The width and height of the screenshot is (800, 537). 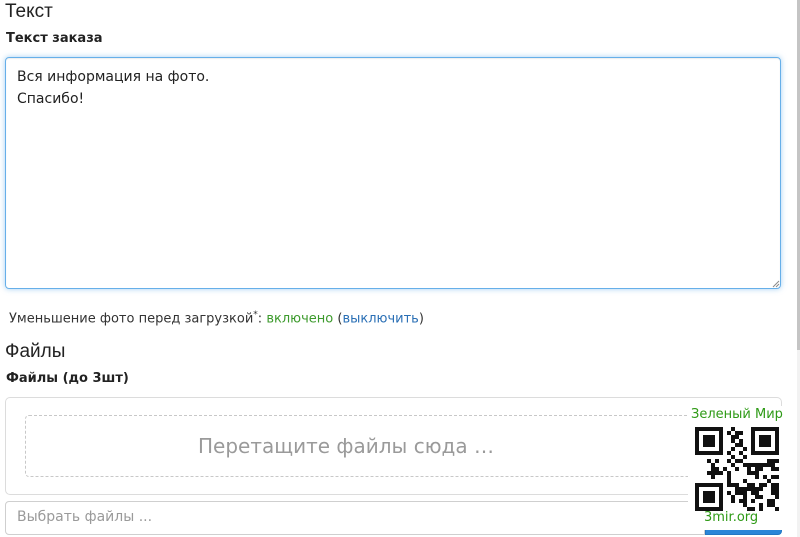 What do you see at coordinates (54, 38) in the screenshot?
I see `order-text-label: Текст заказа` at bounding box center [54, 38].